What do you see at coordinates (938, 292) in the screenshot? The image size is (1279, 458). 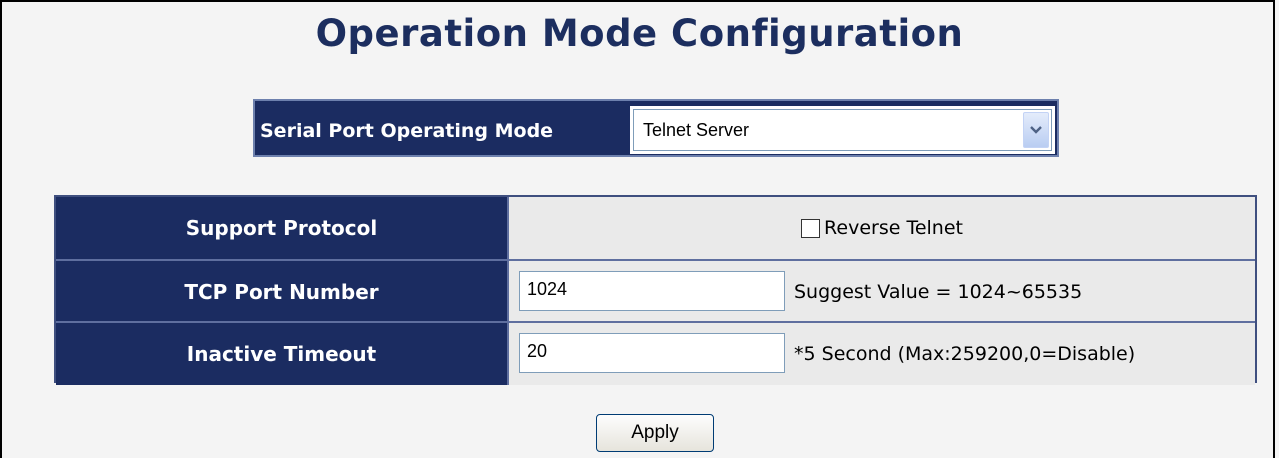 I see `tcp-port-hint: Suggest Value = 1024~65535` at bounding box center [938, 292].